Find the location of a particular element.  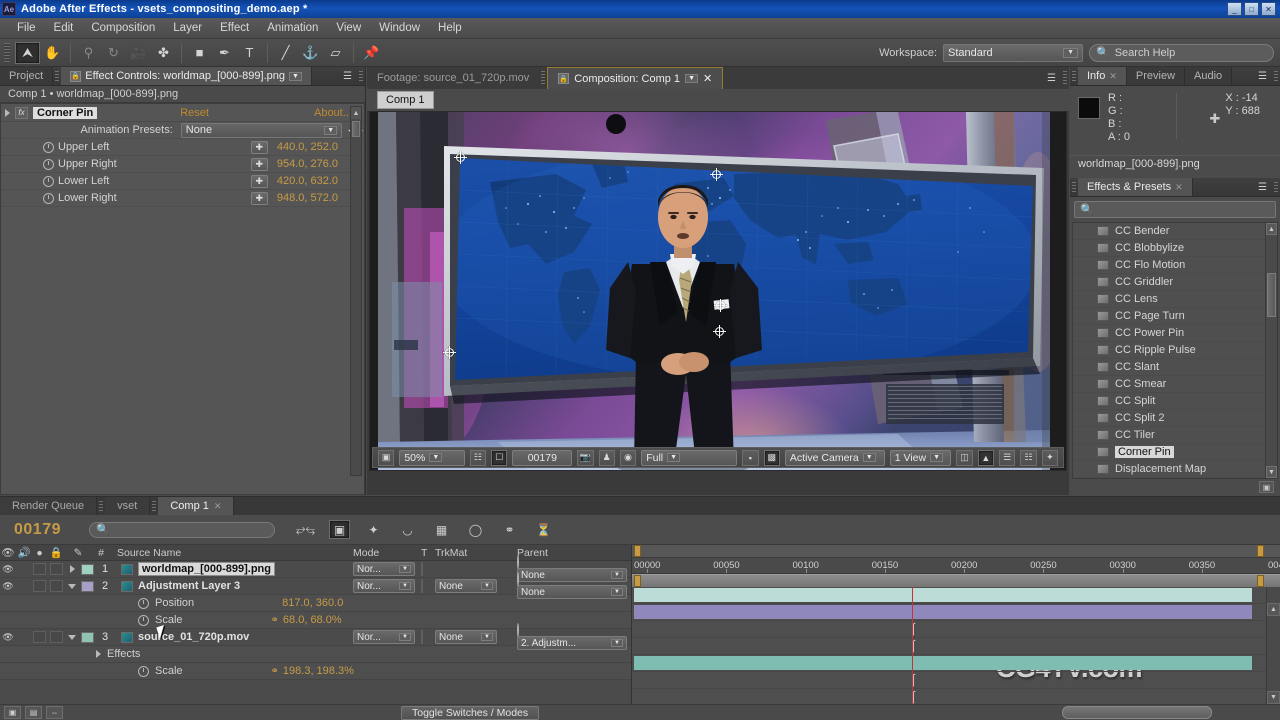

timeline-property-row: Scale ⚭ 198.3, 198.3% is located at coordinates (315, 671).